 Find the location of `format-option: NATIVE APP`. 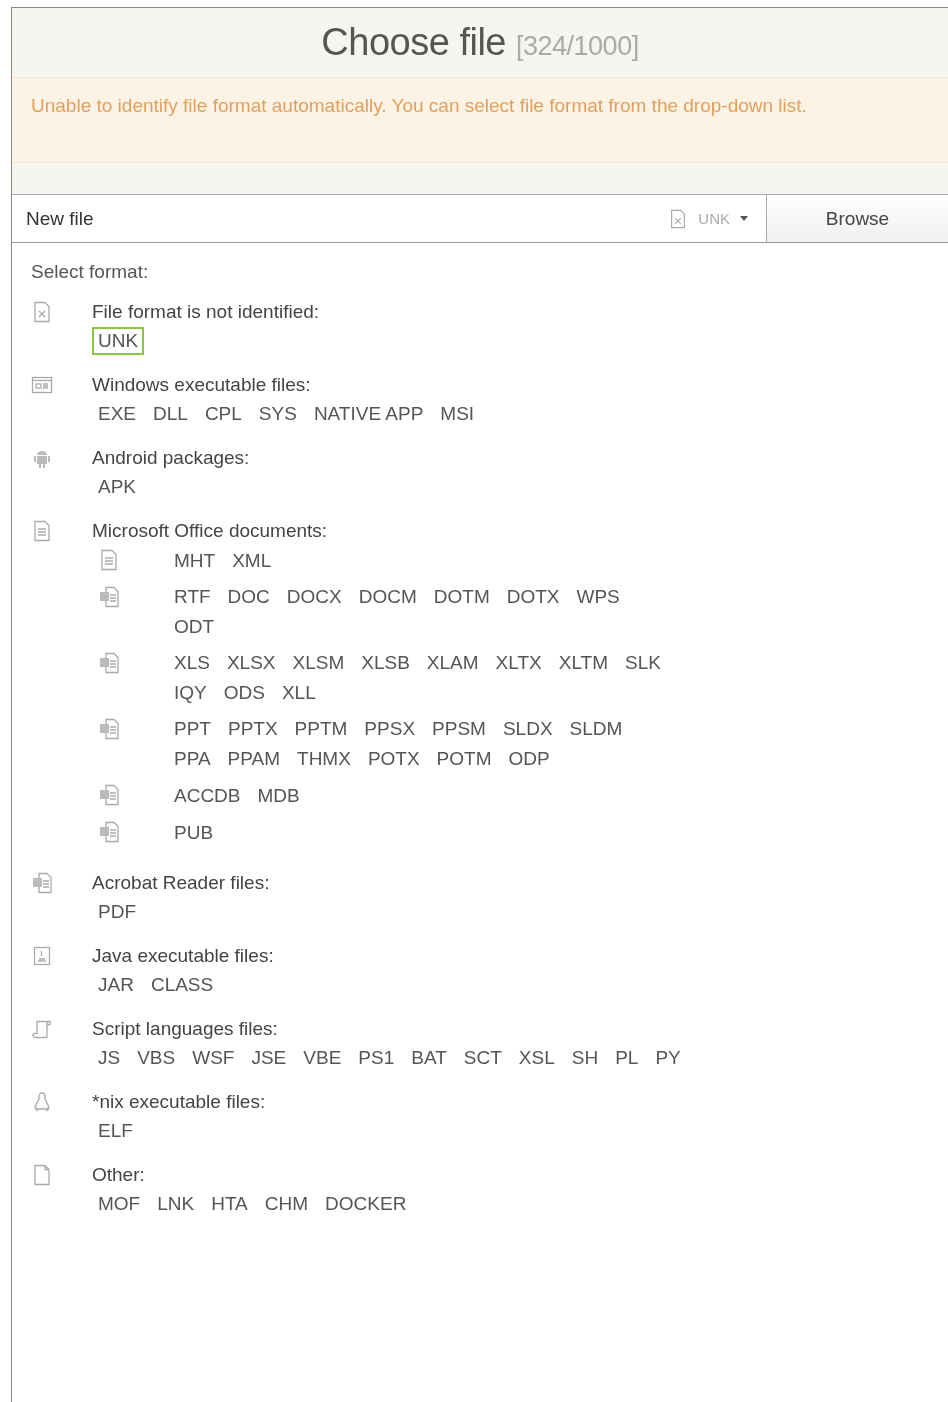

format-option: NATIVE APP is located at coordinates (368, 414).